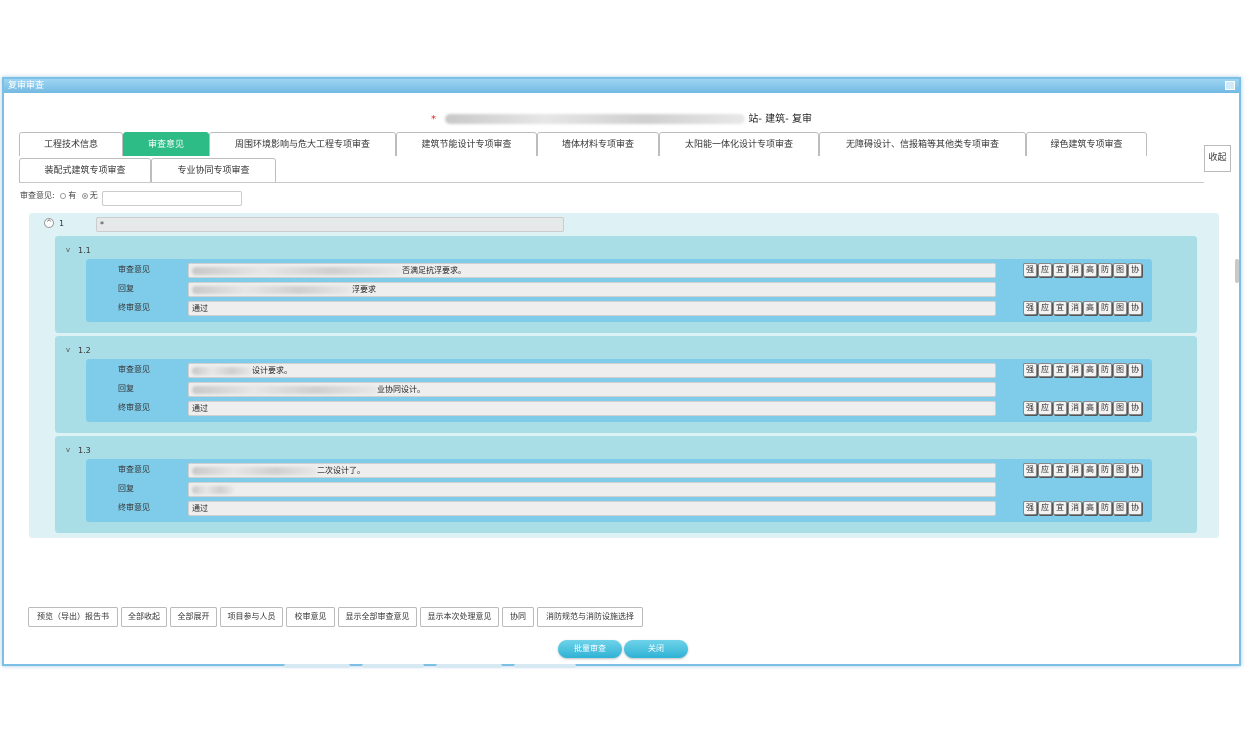 The image size is (1245, 744). I want to click on show-all-opinions-button: 显示全部审查意见, so click(377, 617).